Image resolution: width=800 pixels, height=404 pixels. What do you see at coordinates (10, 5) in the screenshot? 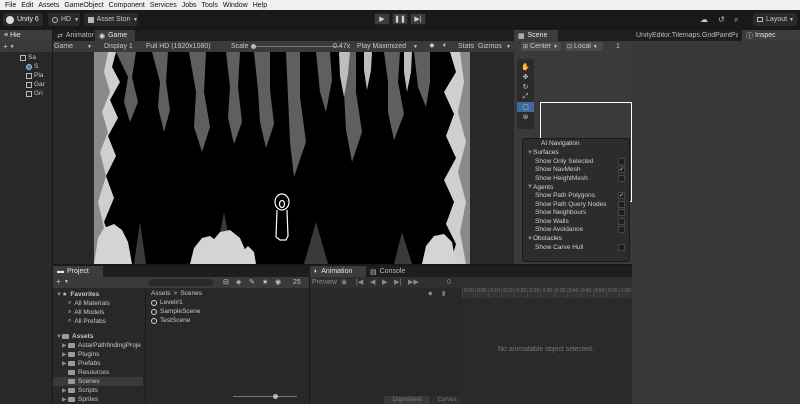
I see `menu-file: File` at bounding box center [10, 5].